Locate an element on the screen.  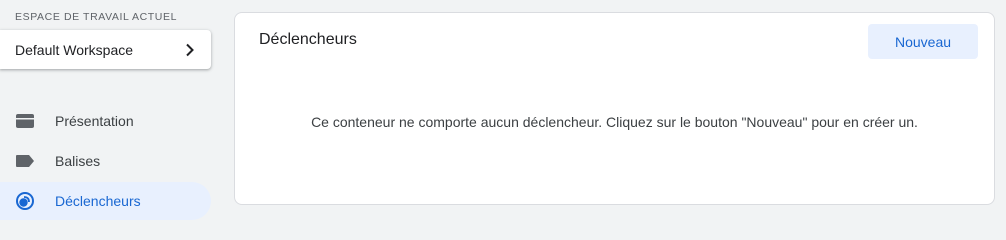
page-title: Déclencheurs is located at coordinates (308, 39).